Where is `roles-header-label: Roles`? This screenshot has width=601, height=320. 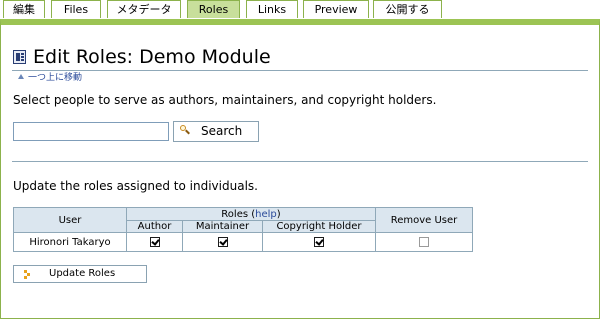 roles-header-label: Roles is located at coordinates (235, 214).